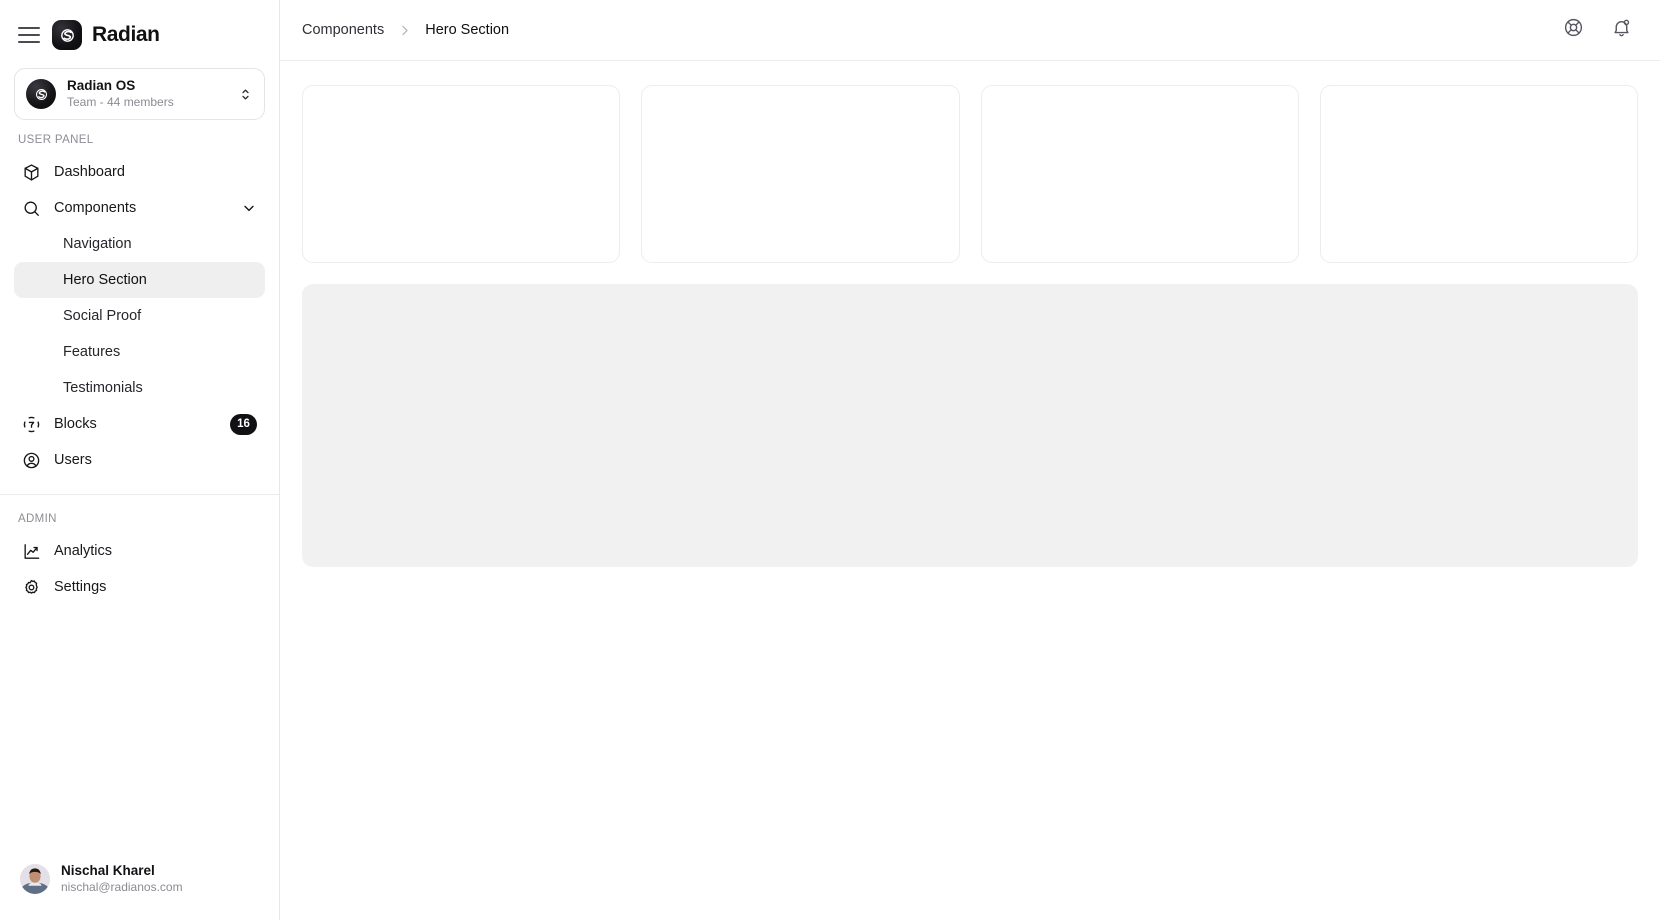 This screenshot has height=920, width=1660. What do you see at coordinates (92, 352) in the screenshot?
I see `sidebar-subitem-label: Features` at bounding box center [92, 352].